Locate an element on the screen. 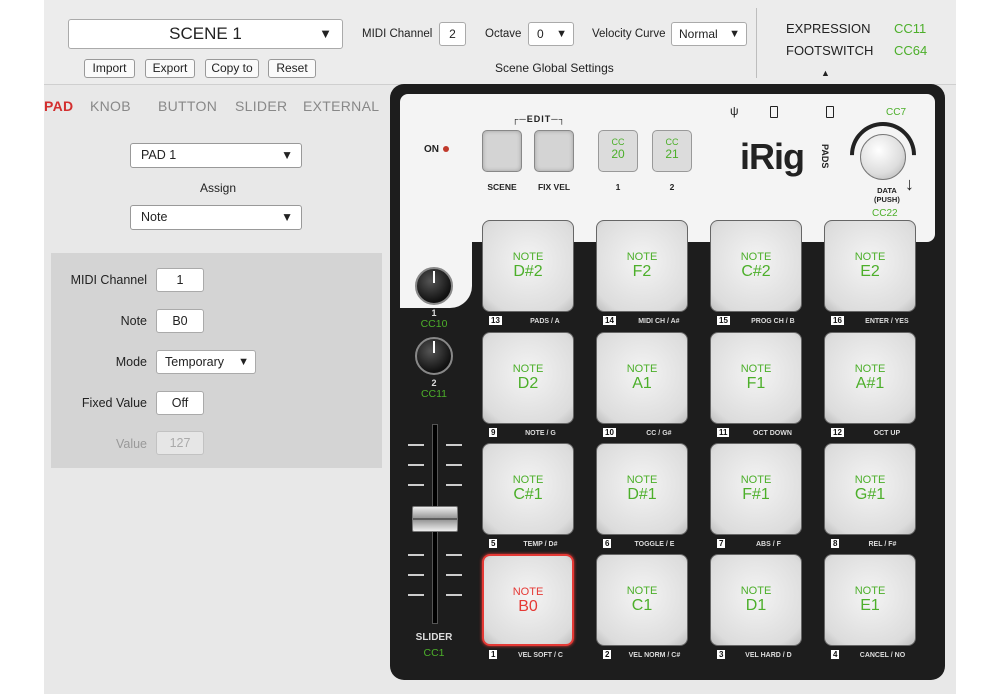 This screenshot has width=1000, height=700. velocity-curve-select: Normal ▼ is located at coordinates (709, 34).